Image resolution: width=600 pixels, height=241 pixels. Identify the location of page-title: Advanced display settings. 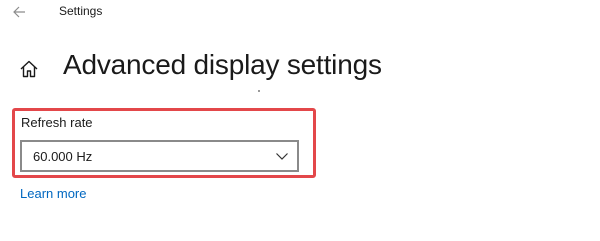
(222, 64).